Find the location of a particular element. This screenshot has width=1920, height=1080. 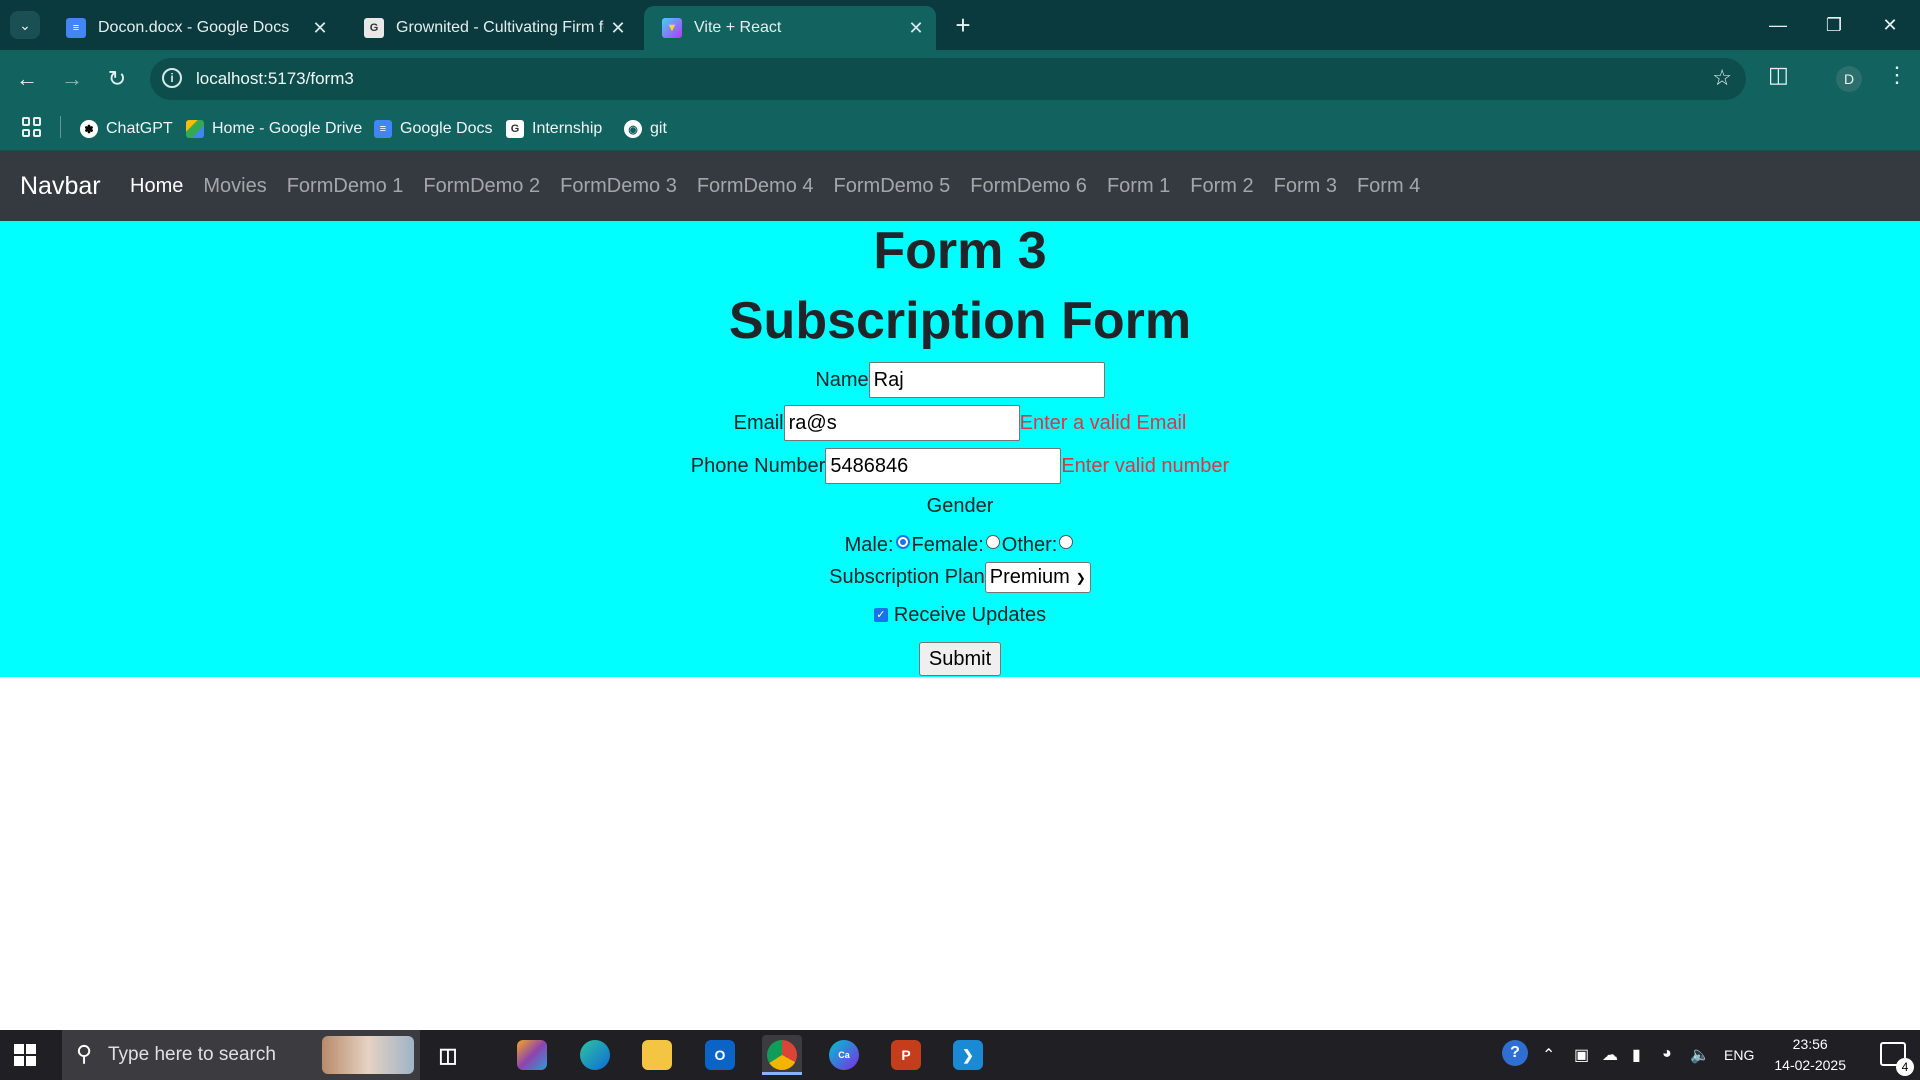

plan-label: Subscription Plan is located at coordinates (907, 577).